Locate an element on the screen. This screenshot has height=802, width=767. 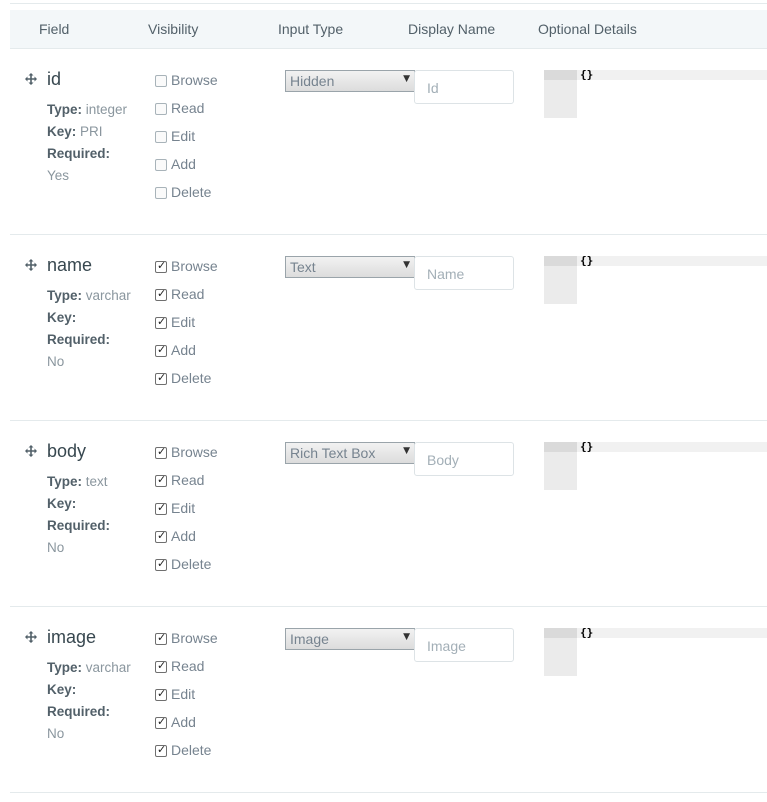
field-meta: Type: integer Key: PRI Required: Yes is located at coordinates (97, 143).